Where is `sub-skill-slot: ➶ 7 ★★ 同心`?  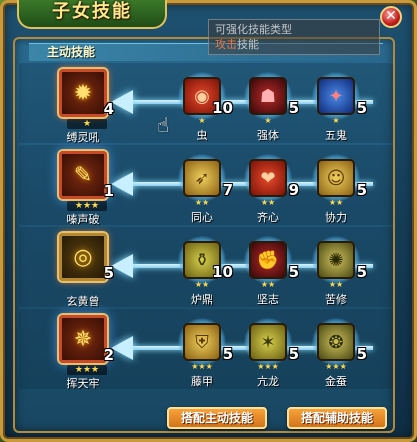
sub-skill-slot: ➶ 7 ★★ 同心 is located at coordinates (205, 189).